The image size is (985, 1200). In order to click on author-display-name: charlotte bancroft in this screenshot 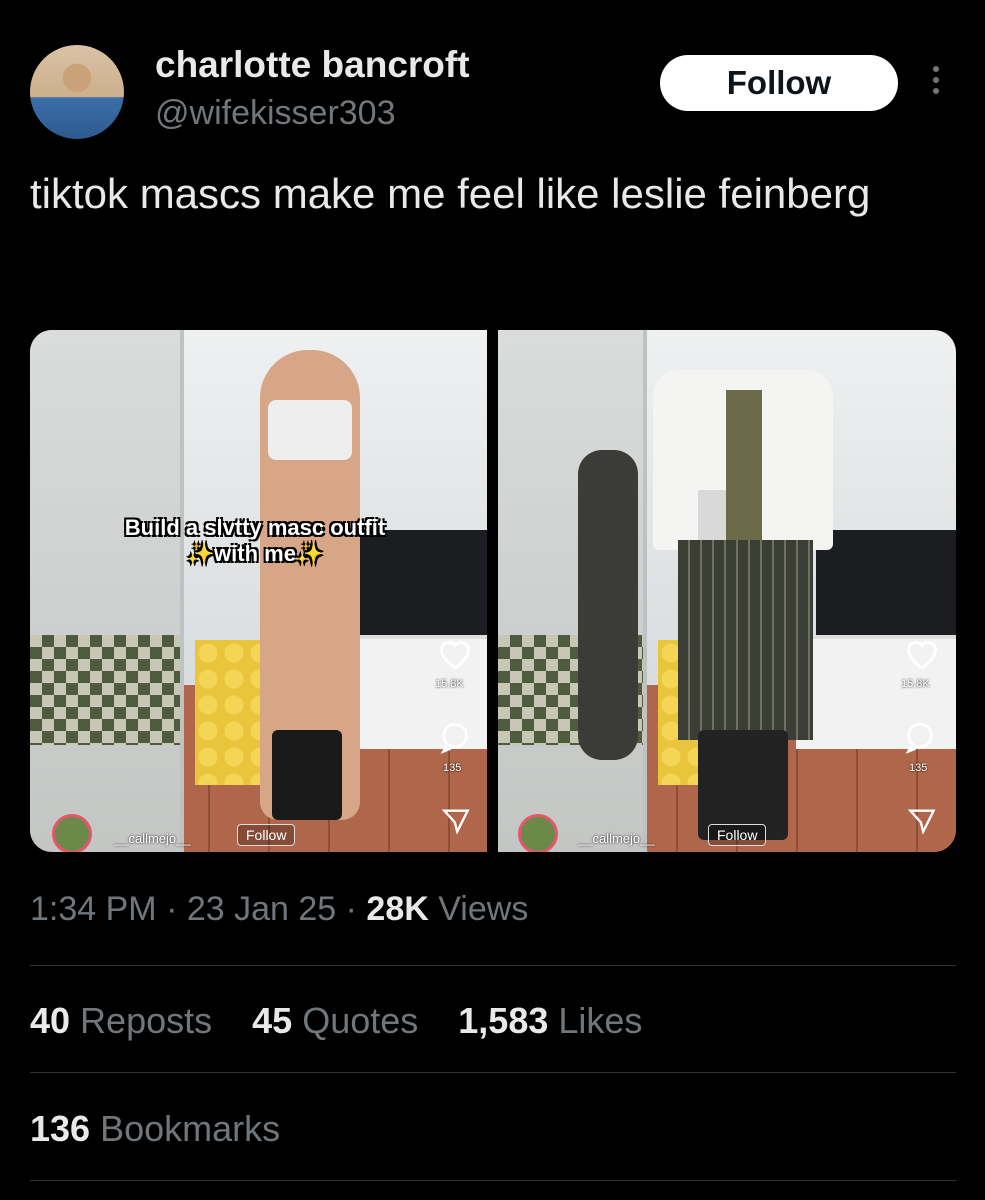, I will do `click(312, 65)`.